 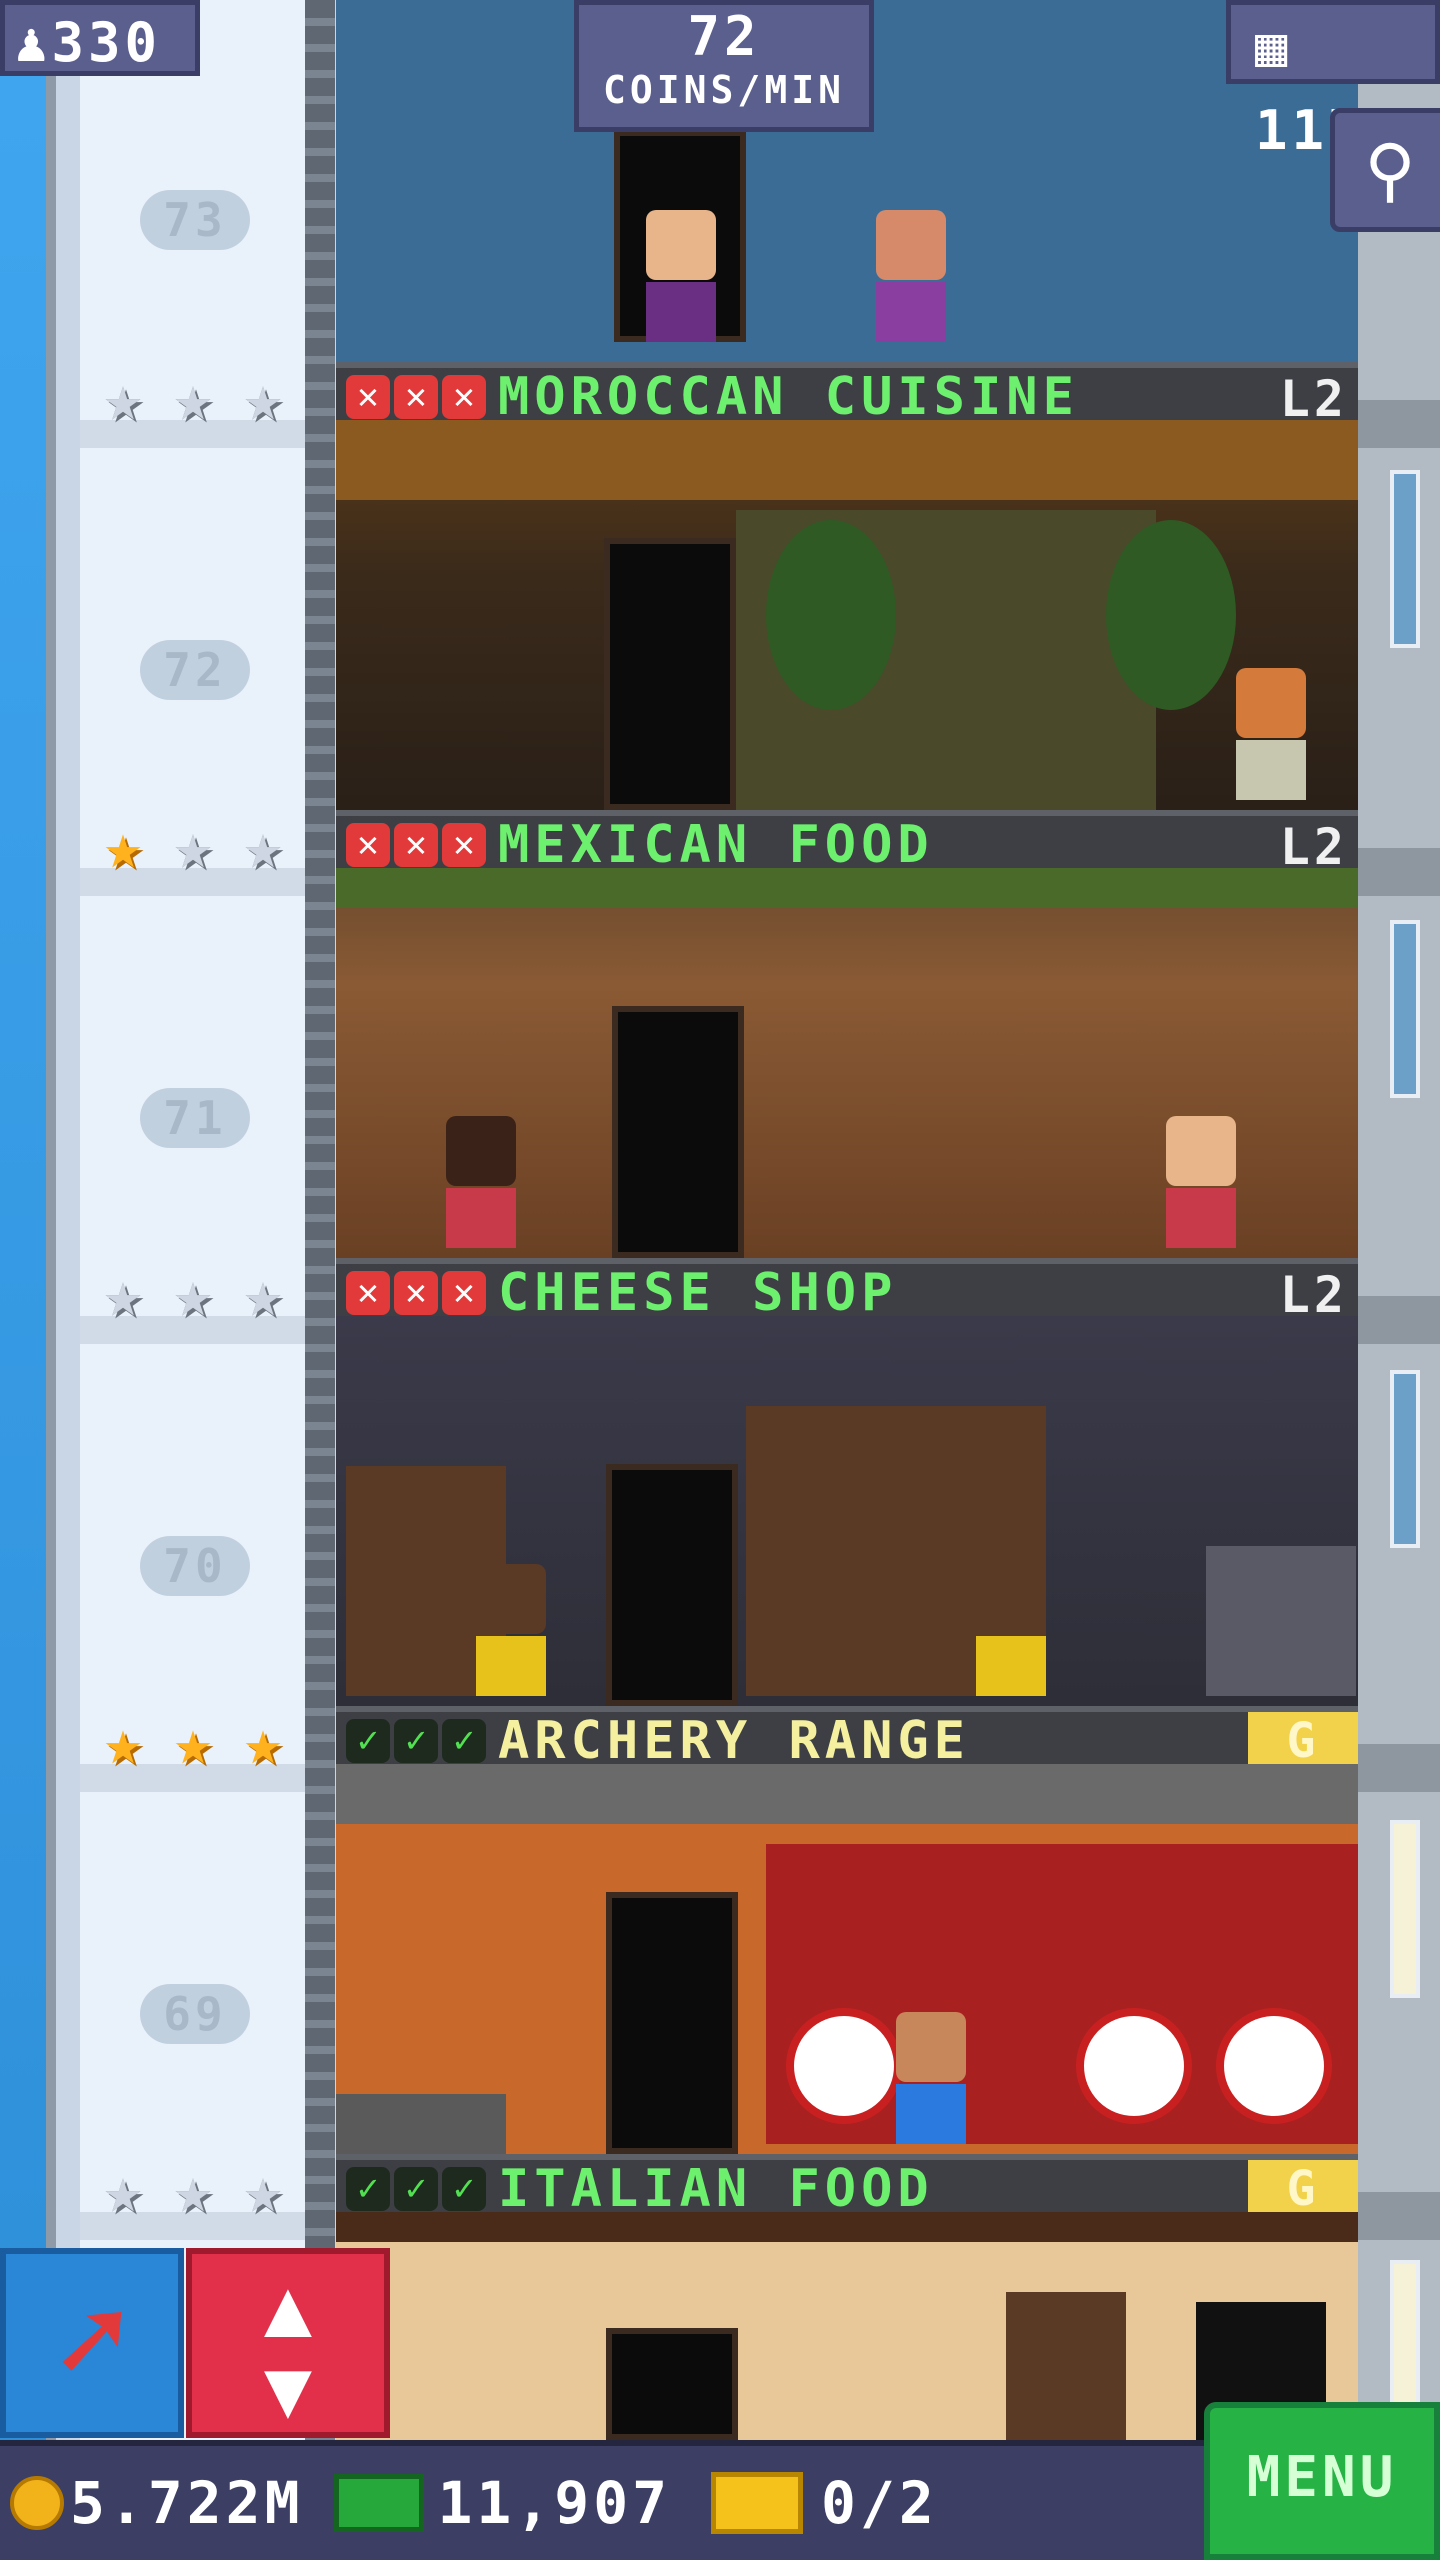 I want to click on population-counter: ♟330, so click(x=100, y=38).